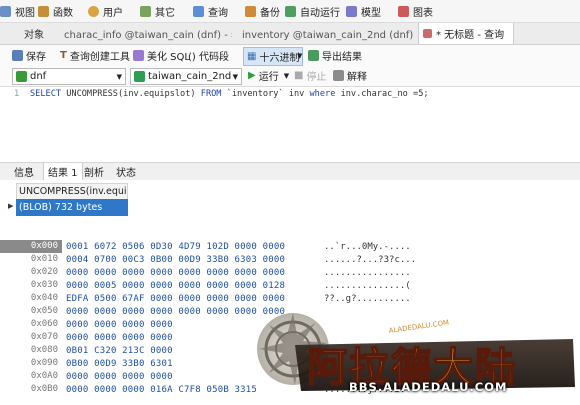 This screenshot has width=580, height=405. Describe the element at coordinates (43, 11) in the screenshot. I see `function-icon` at that location.